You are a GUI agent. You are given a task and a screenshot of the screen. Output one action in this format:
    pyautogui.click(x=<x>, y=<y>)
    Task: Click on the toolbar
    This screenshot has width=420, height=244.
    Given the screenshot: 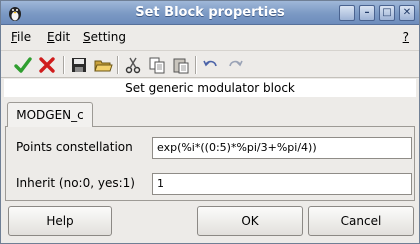 What is the action you would take?
    pyautogui.click(x=210, y=64)
    